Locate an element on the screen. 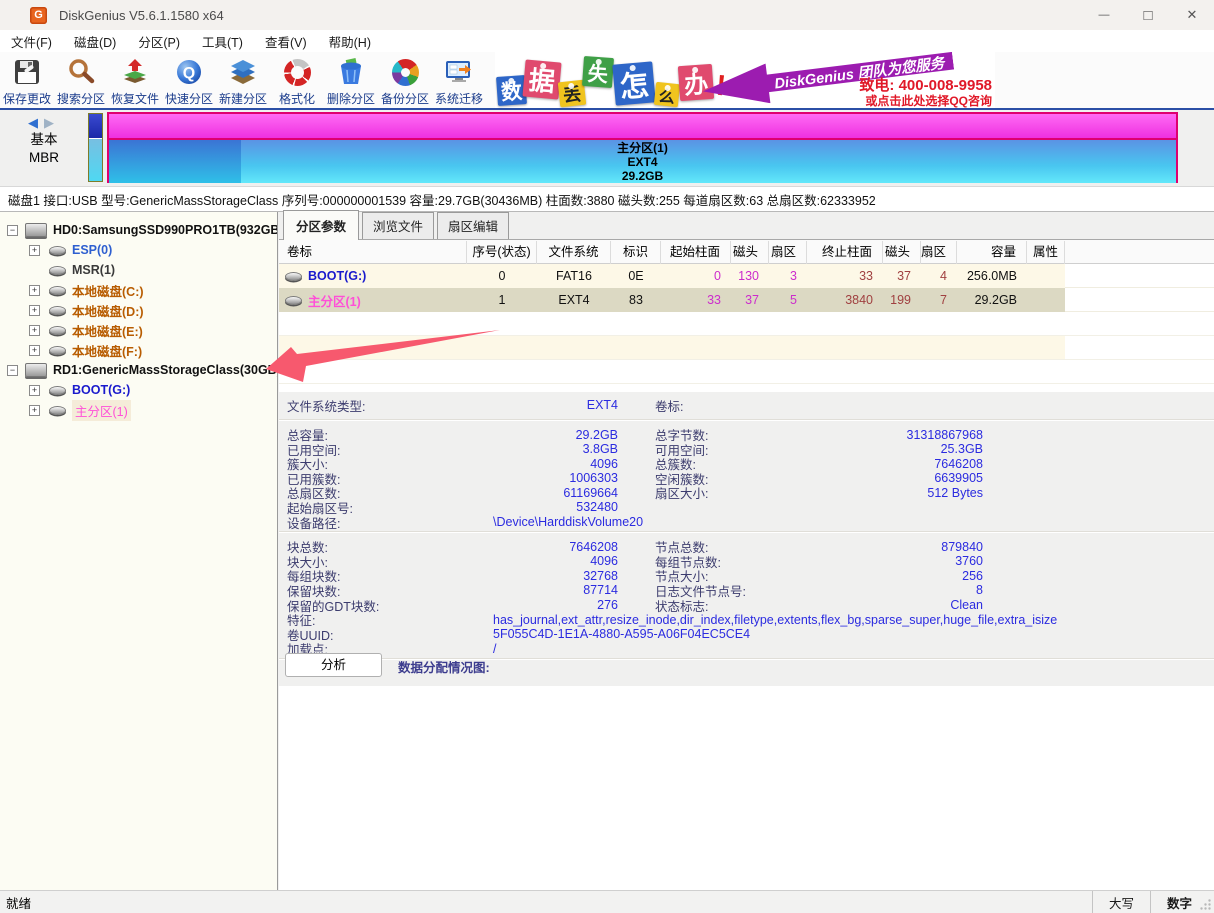 The image size is (1214, 913). boot-partition-band is located at coordinates (95, 126).